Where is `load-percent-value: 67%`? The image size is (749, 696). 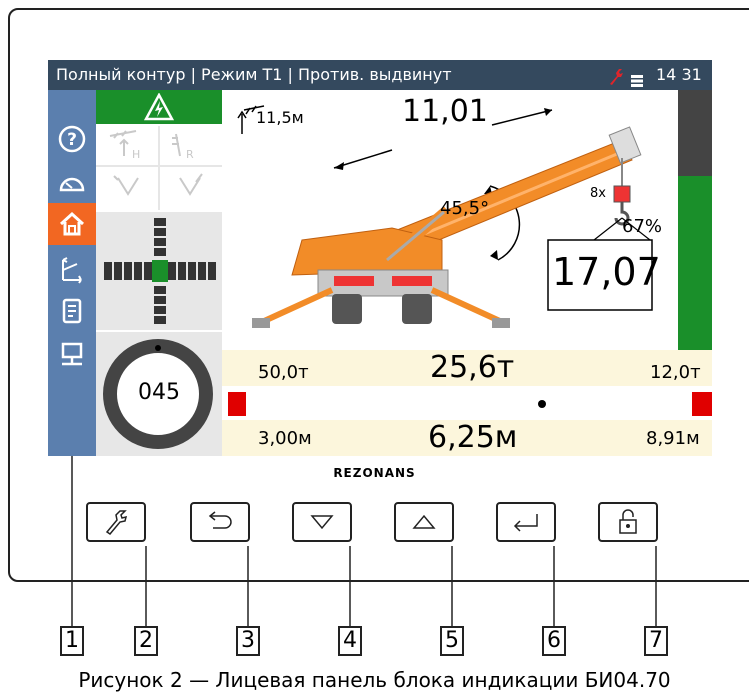
load-percent-value: 67% is located at coordinates (642, 226).